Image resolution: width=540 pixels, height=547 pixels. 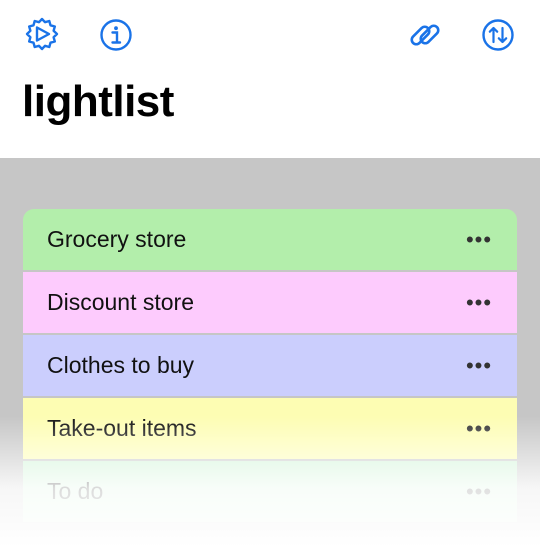 What do you see at coordinates (270, 302) in the screenshot?
I see `list-item-discount-store: Discount store •••` at bounding box center [270, 302].